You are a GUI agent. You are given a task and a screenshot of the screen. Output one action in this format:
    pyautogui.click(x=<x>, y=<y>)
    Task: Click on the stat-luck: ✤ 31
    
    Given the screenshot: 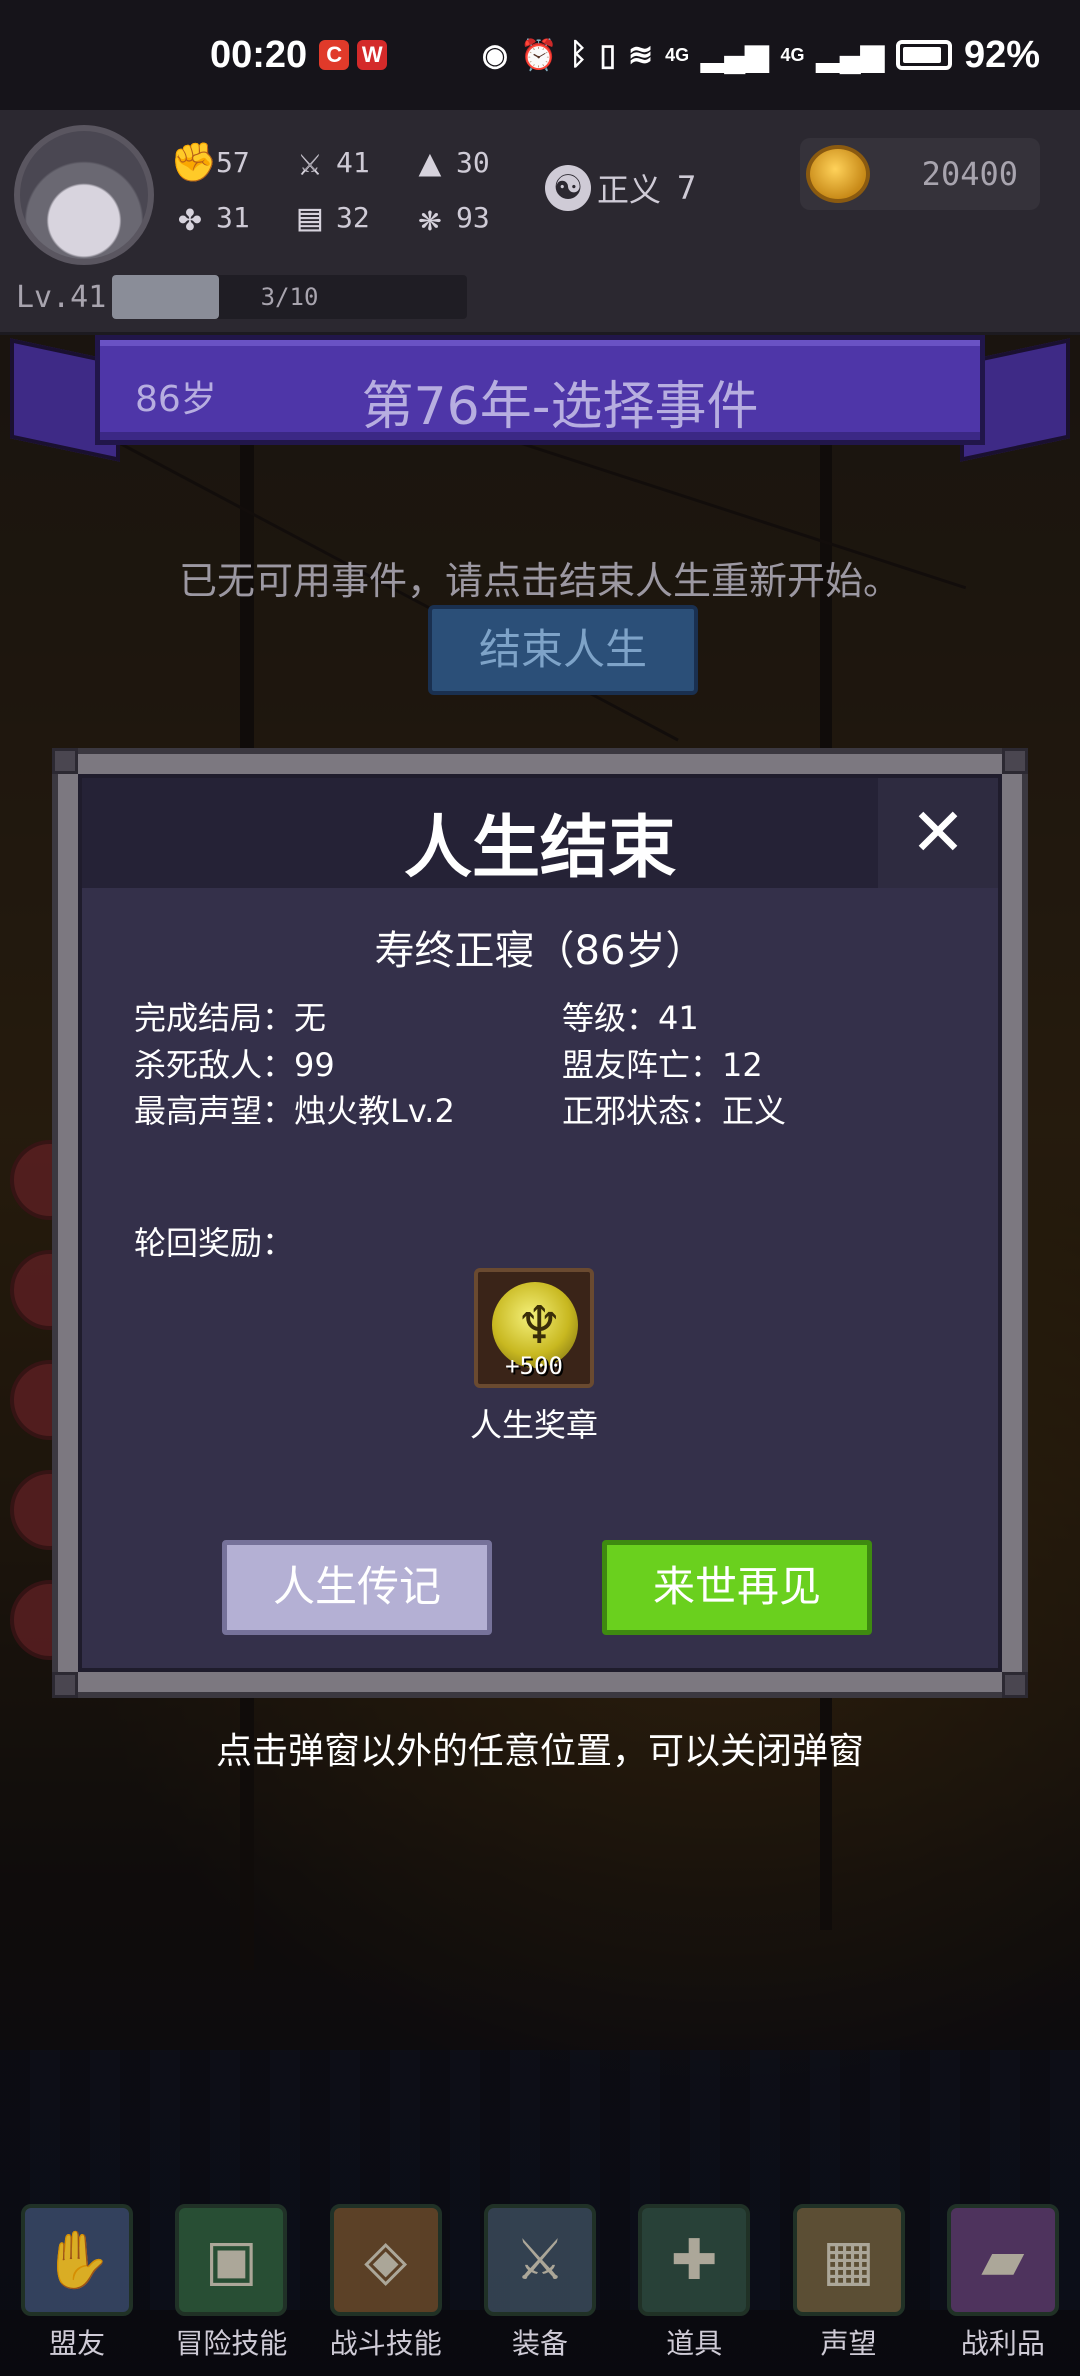 What is the action you would take?
    pyautogui.click(x=210, y=217)
    